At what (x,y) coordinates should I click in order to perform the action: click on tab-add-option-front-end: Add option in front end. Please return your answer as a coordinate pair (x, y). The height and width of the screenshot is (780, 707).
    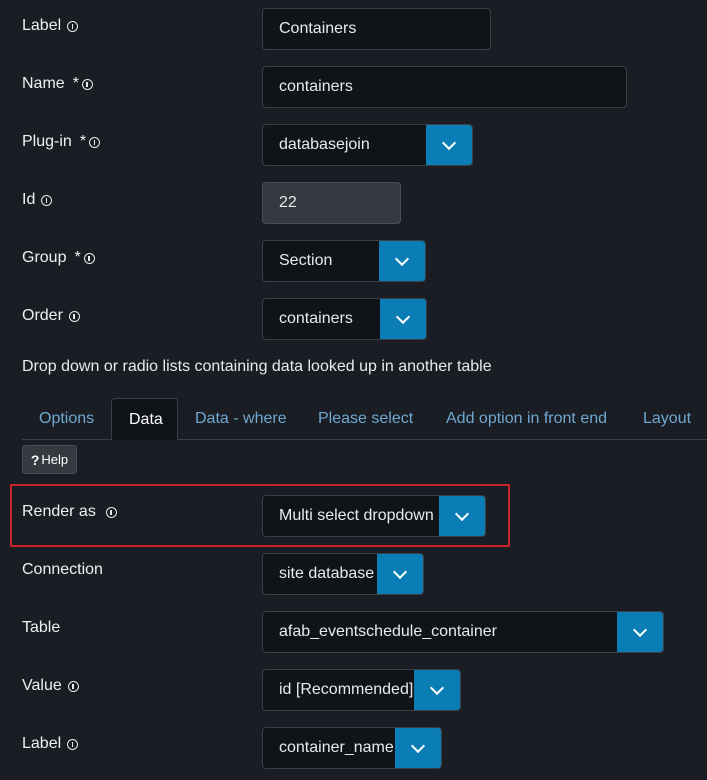
    Looking at the image, I should click on (526, 419).